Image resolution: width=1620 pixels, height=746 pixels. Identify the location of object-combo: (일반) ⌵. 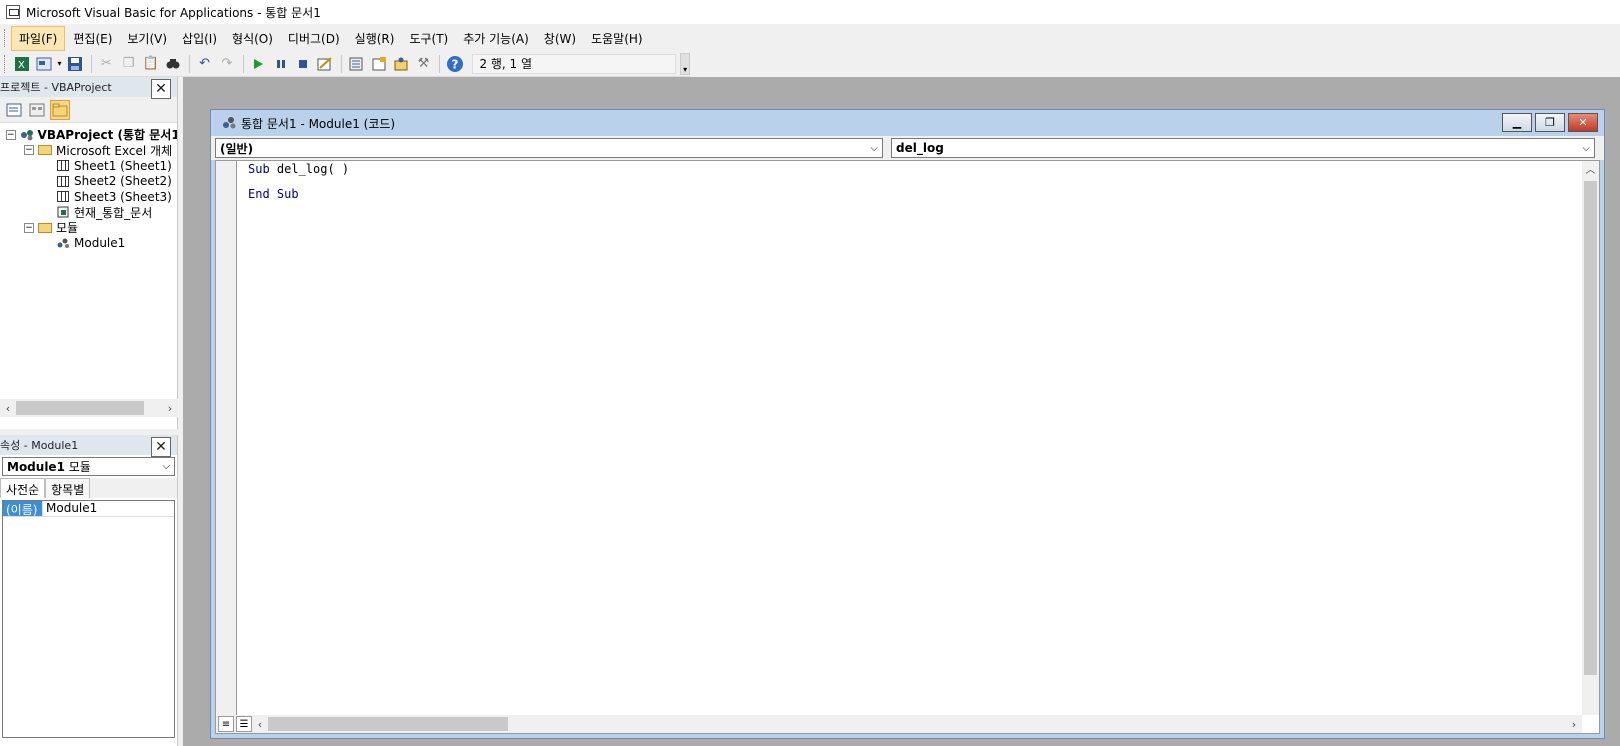
(549, 148).